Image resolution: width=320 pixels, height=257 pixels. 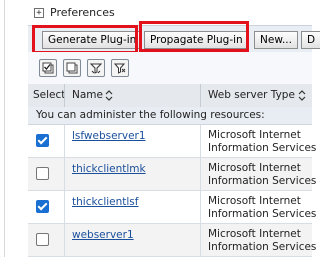 What do you see at coordinates (120, 68) in the screenshot?
I see `clear-filter-icon` at bounding box center [120, 68].